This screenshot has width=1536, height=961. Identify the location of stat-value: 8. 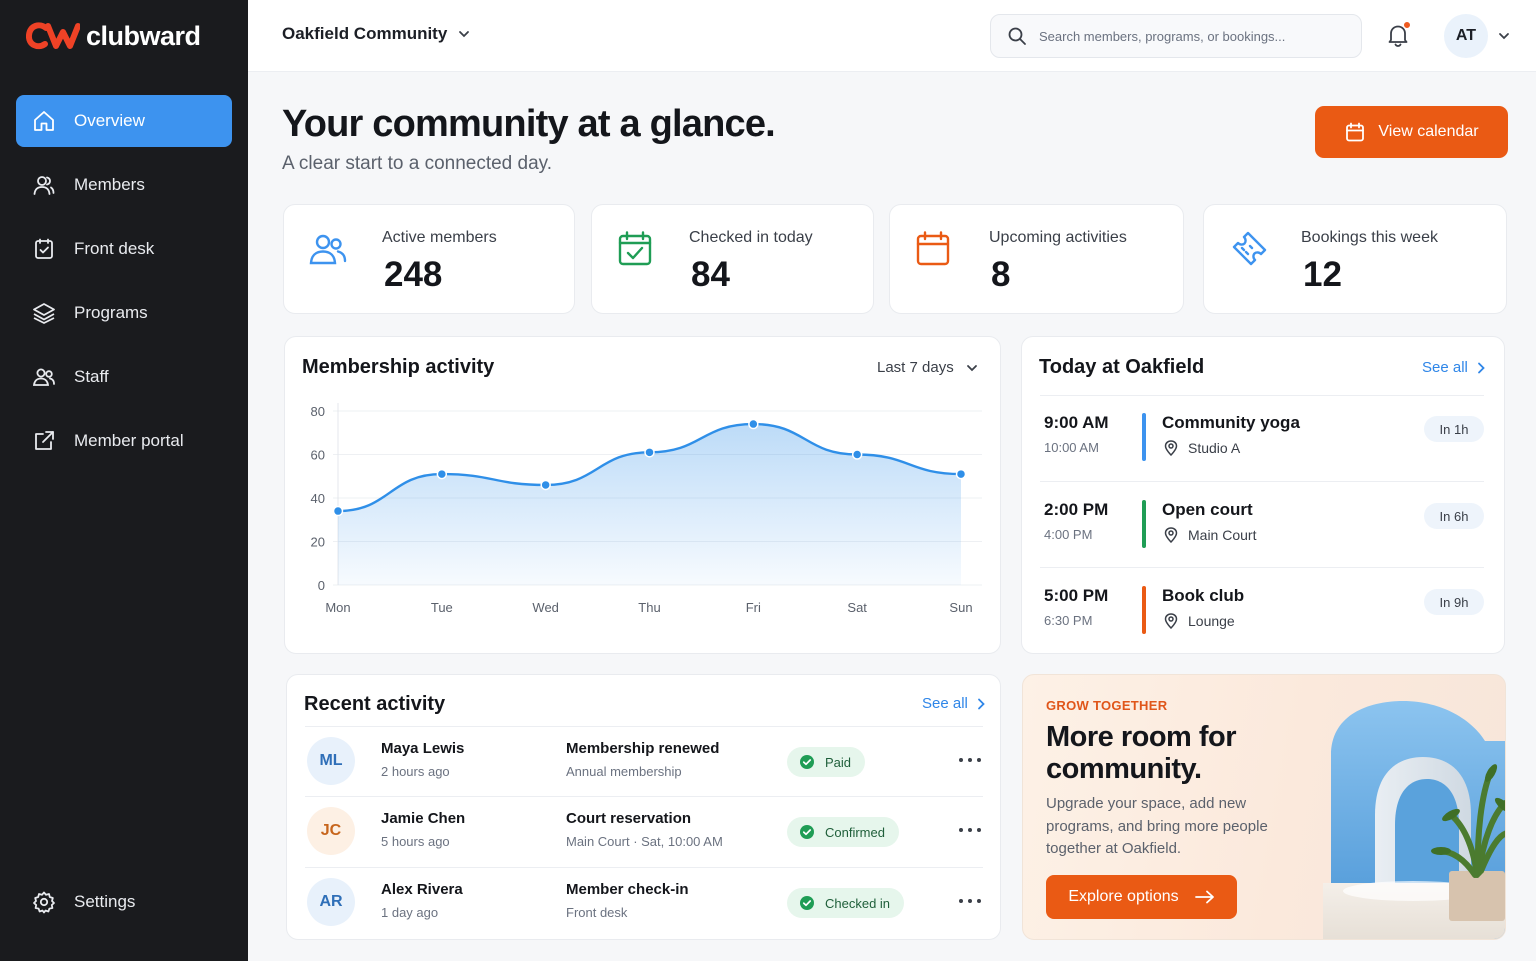
(1001, 274).